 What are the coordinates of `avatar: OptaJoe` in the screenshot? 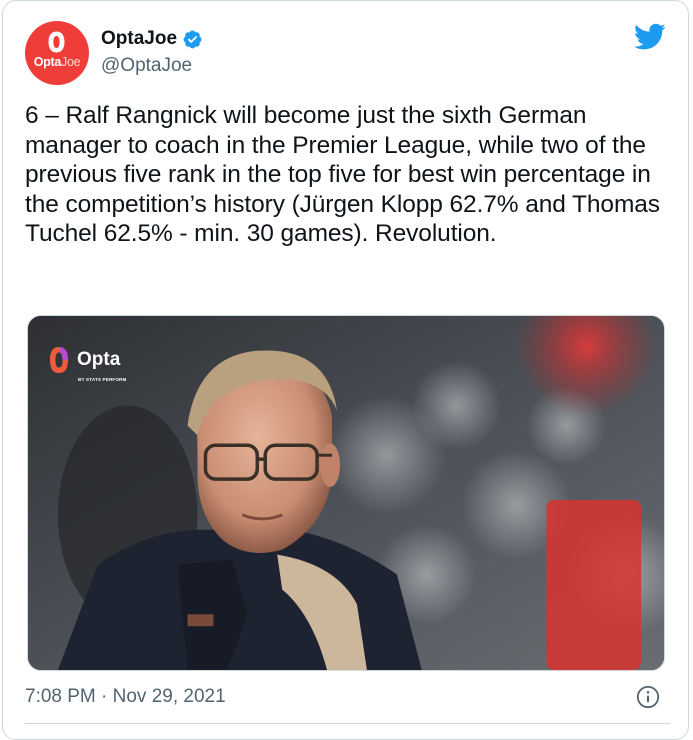 It's located at (57, 53).